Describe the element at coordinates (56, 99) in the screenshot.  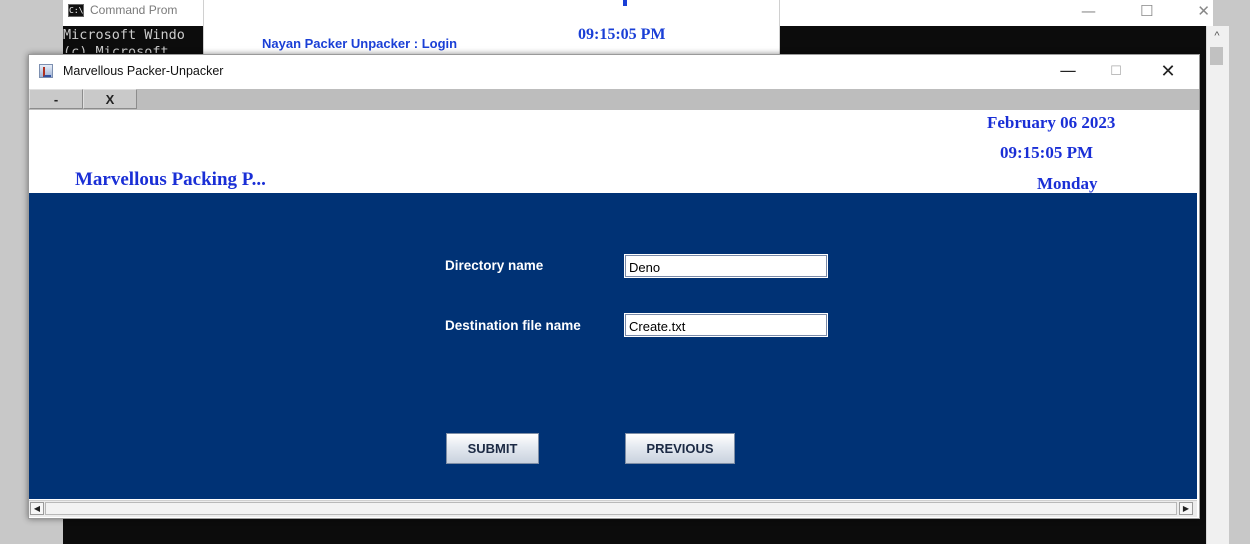
I see `menubar-minimize-button: -` at that location.